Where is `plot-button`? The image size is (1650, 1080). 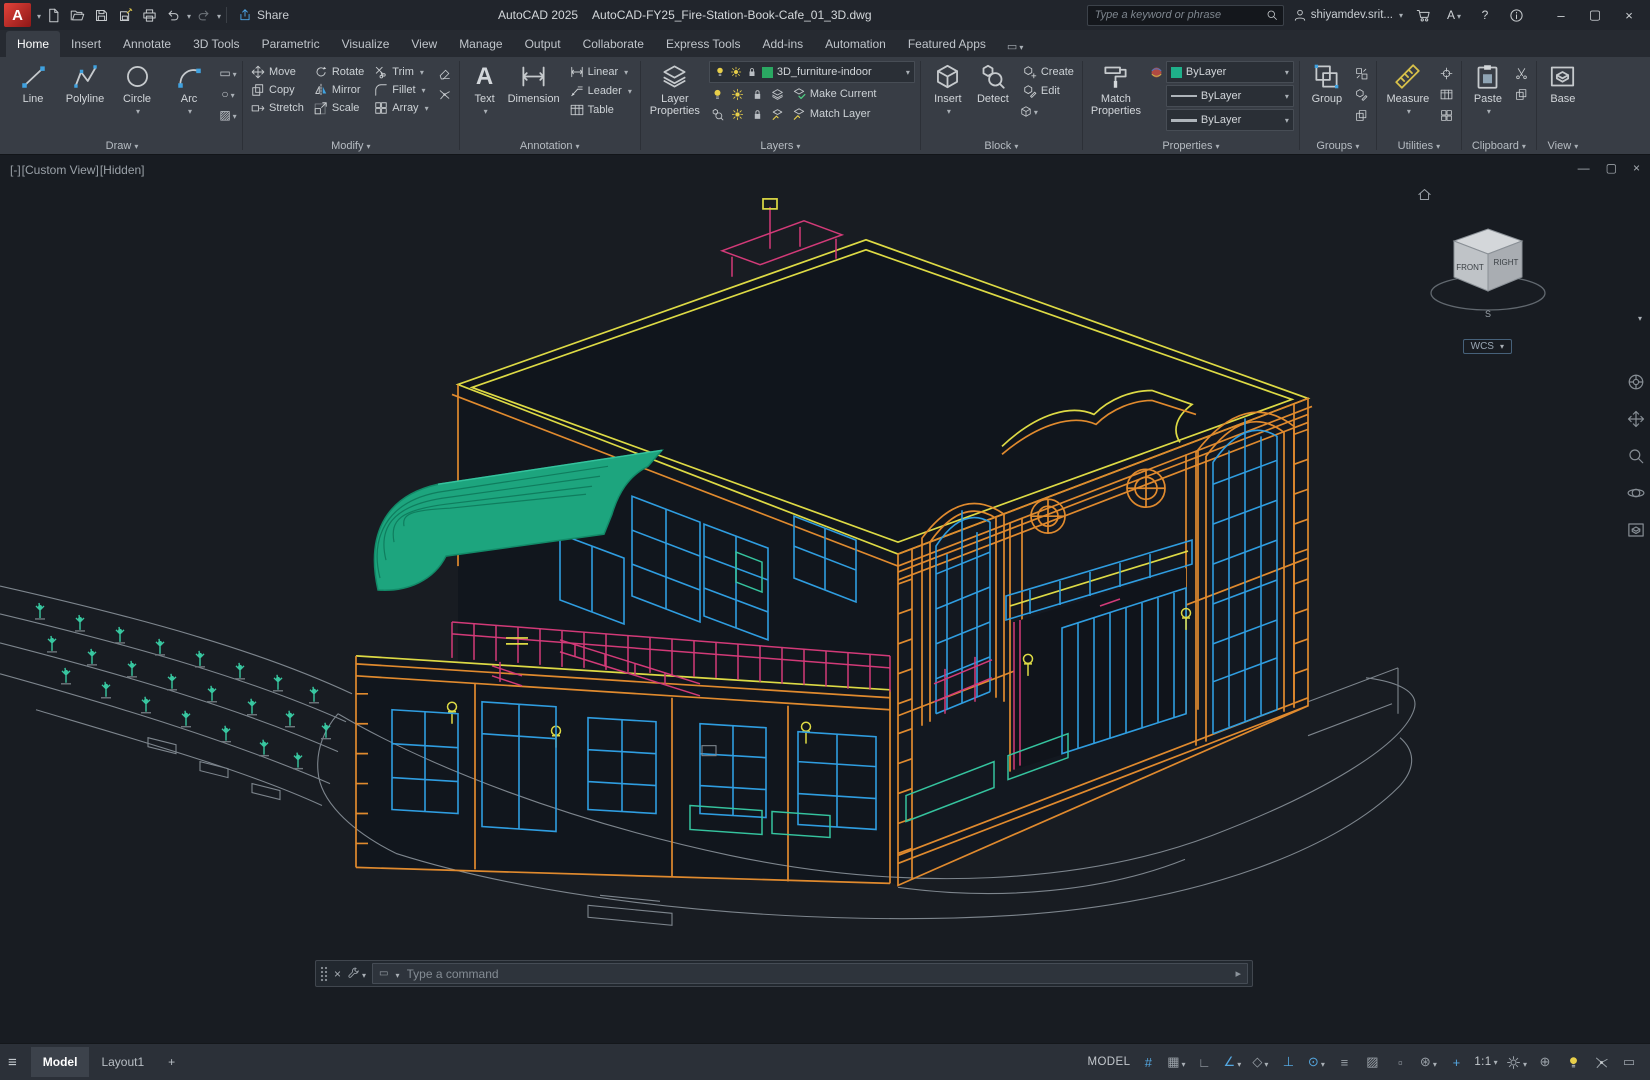
plot-button is located at coordinates (149, 15).